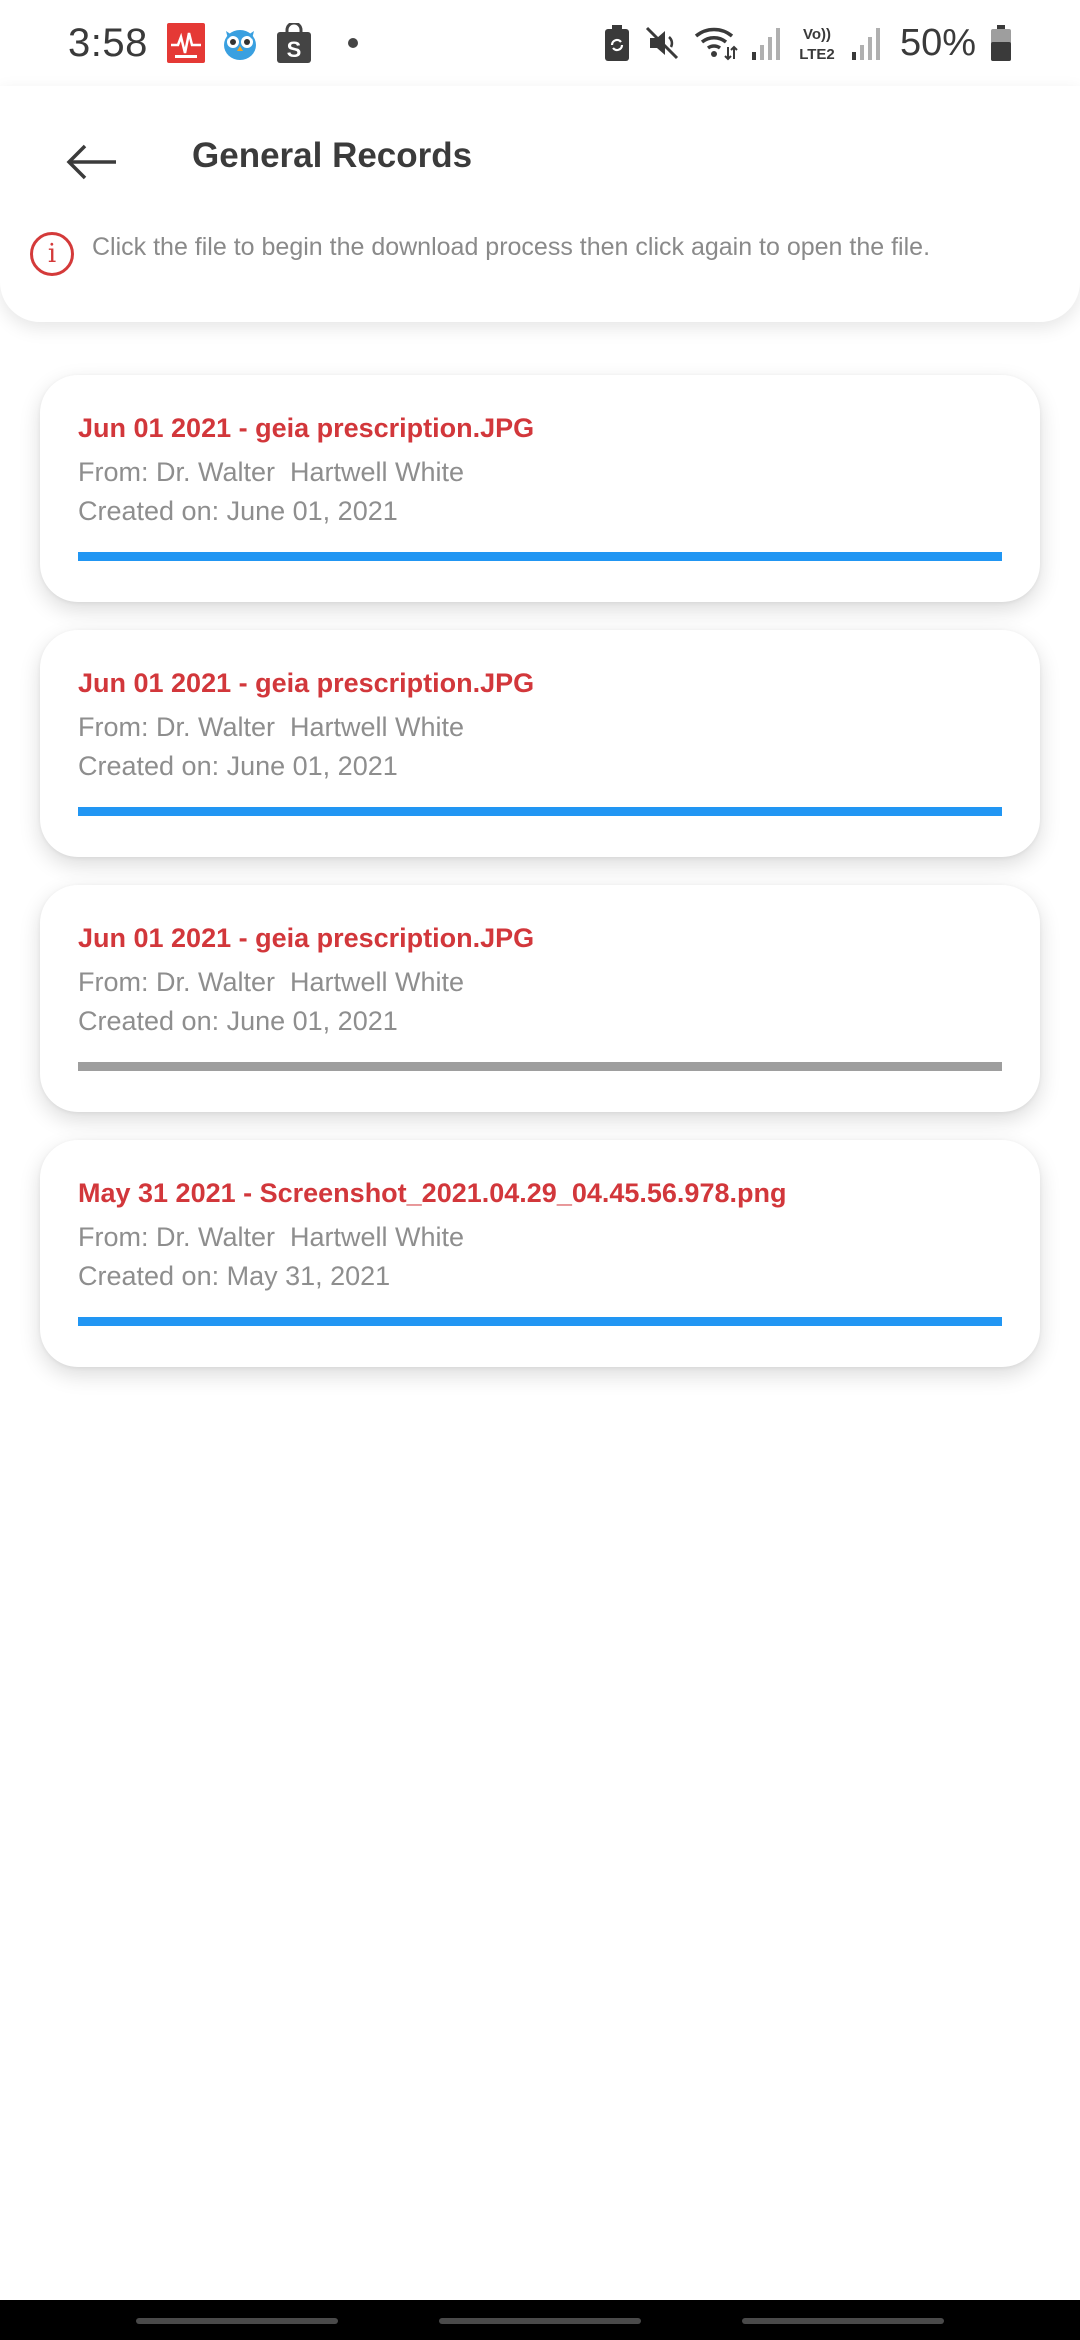 The image size is (1080, 2340). Describe the element at coordinates (108, 42) in the screenshot. I see `status-time: 3:58` at that location.